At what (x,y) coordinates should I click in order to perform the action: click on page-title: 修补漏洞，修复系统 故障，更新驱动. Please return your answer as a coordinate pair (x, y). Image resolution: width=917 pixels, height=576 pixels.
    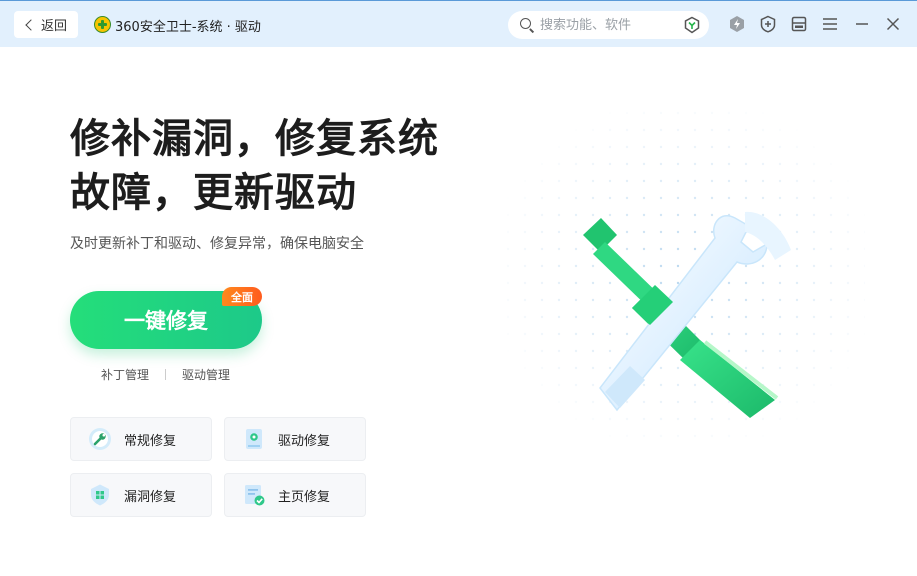
    Looking at the image, I should click on (270, 166).